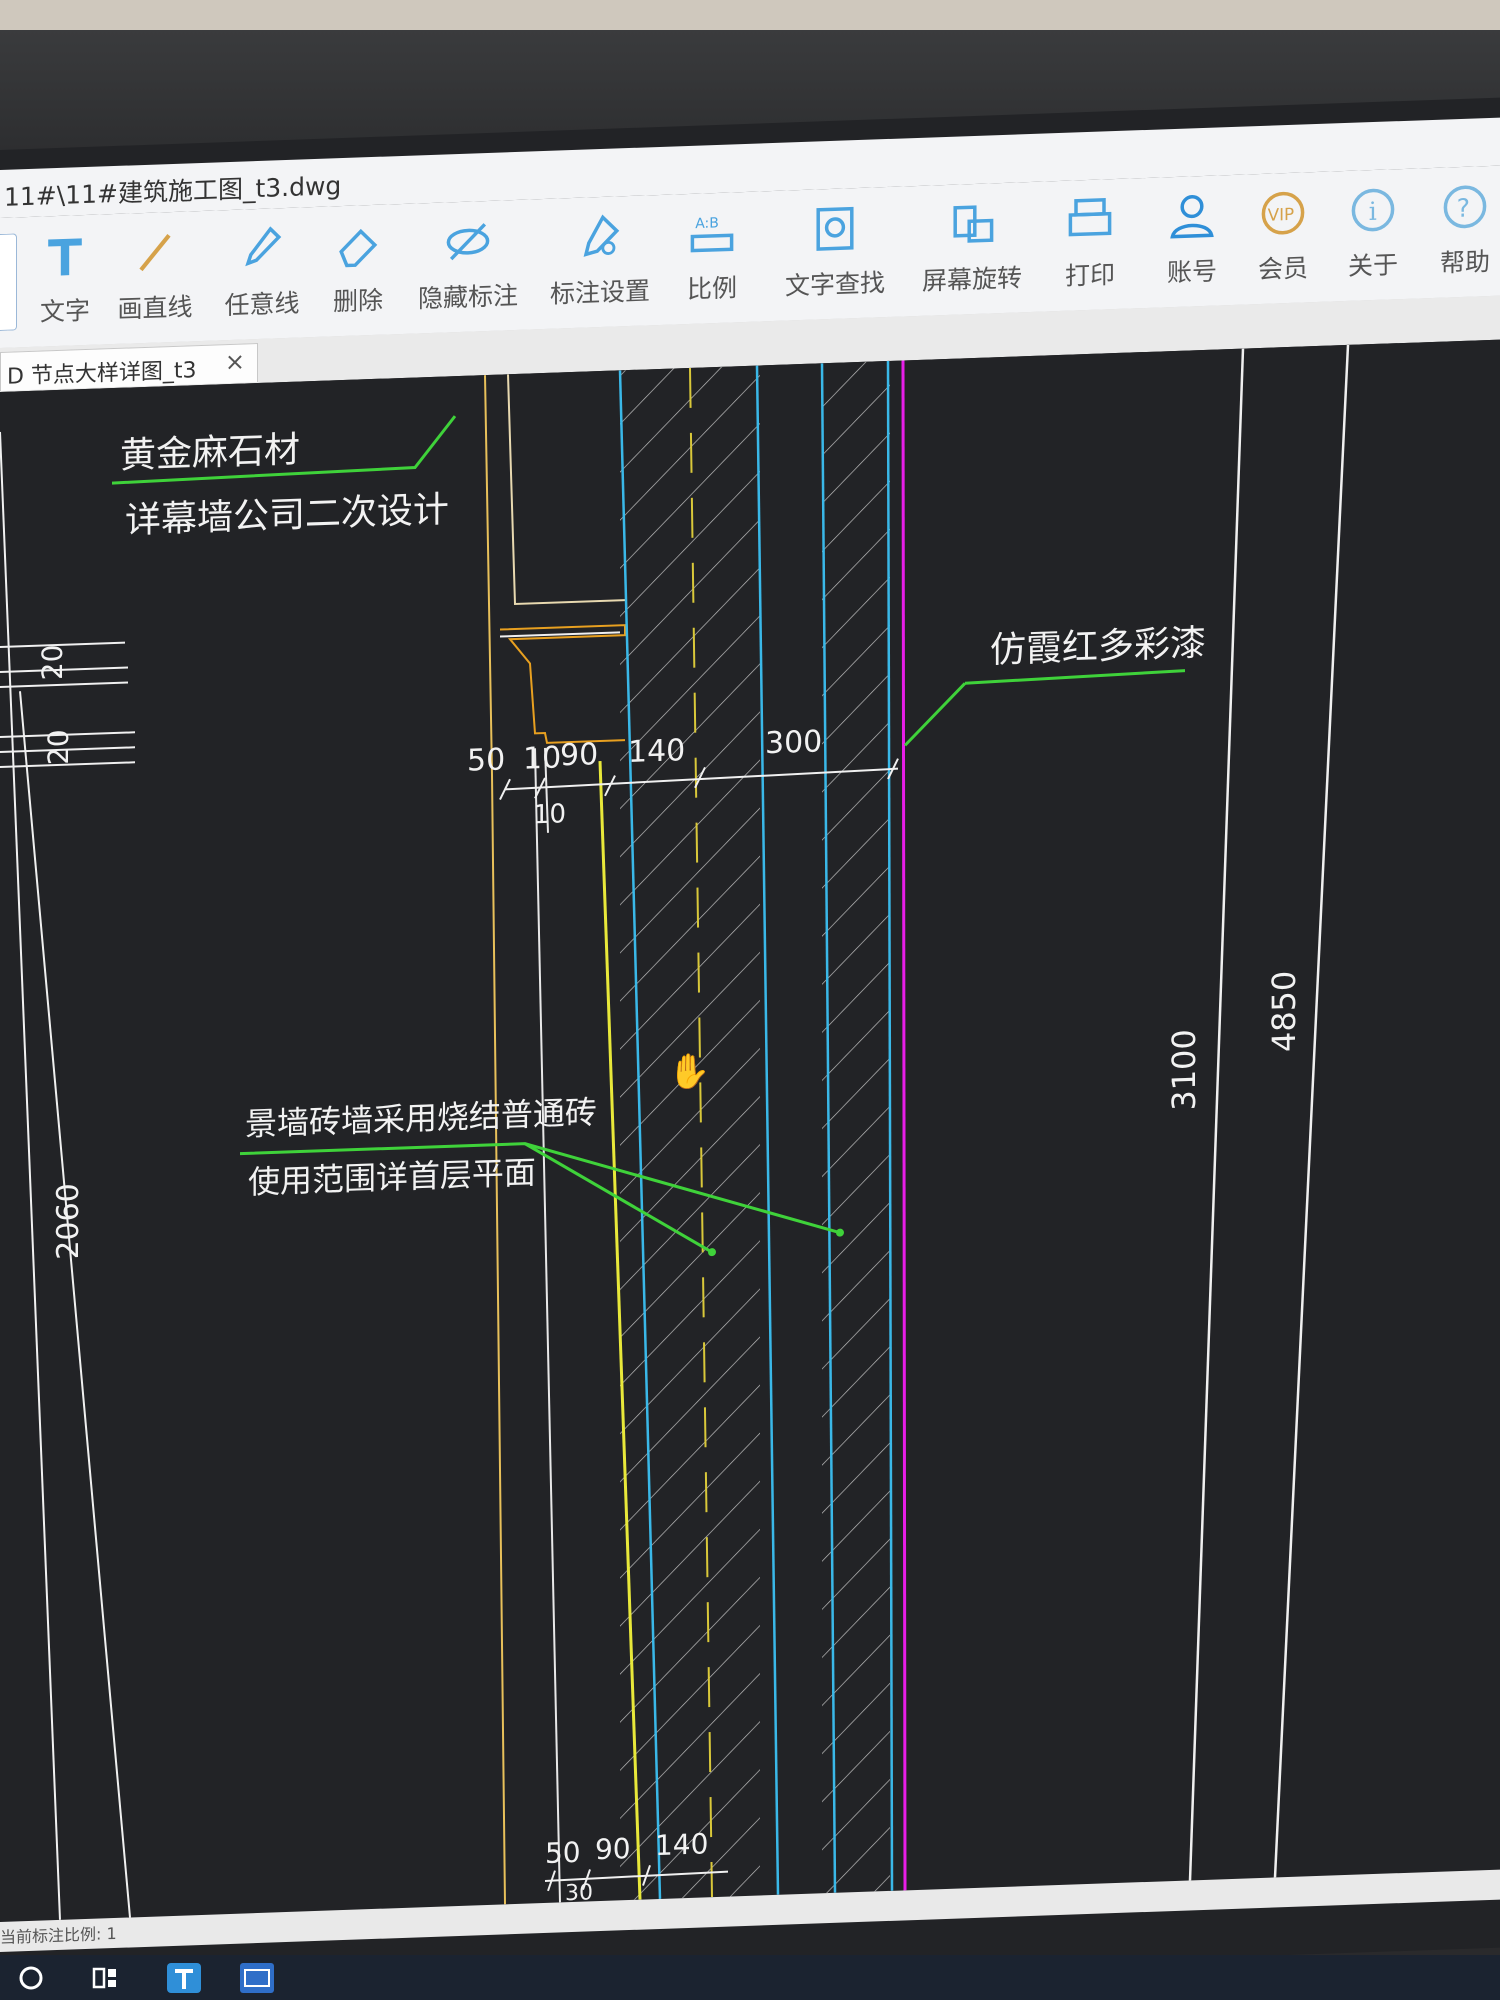 The image size is (1500, 2000). I want to click on annotation-stone: 黄金麻石材, so click(210, 453).